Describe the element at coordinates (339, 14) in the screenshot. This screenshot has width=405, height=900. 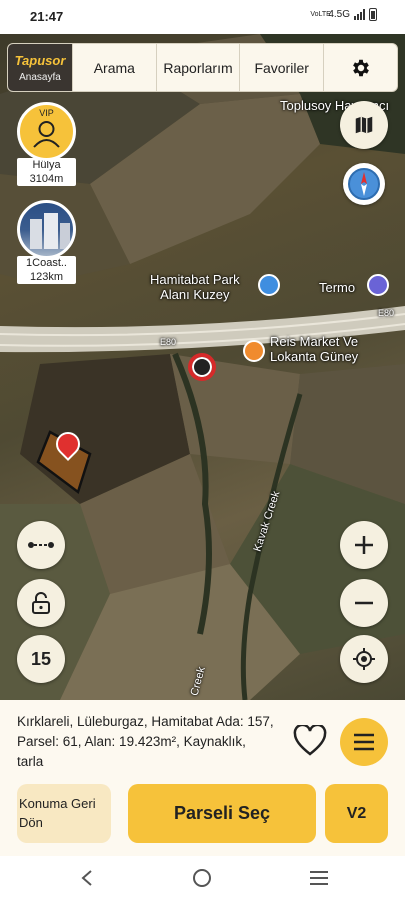
I see `network-type: 4.5G` at that location.